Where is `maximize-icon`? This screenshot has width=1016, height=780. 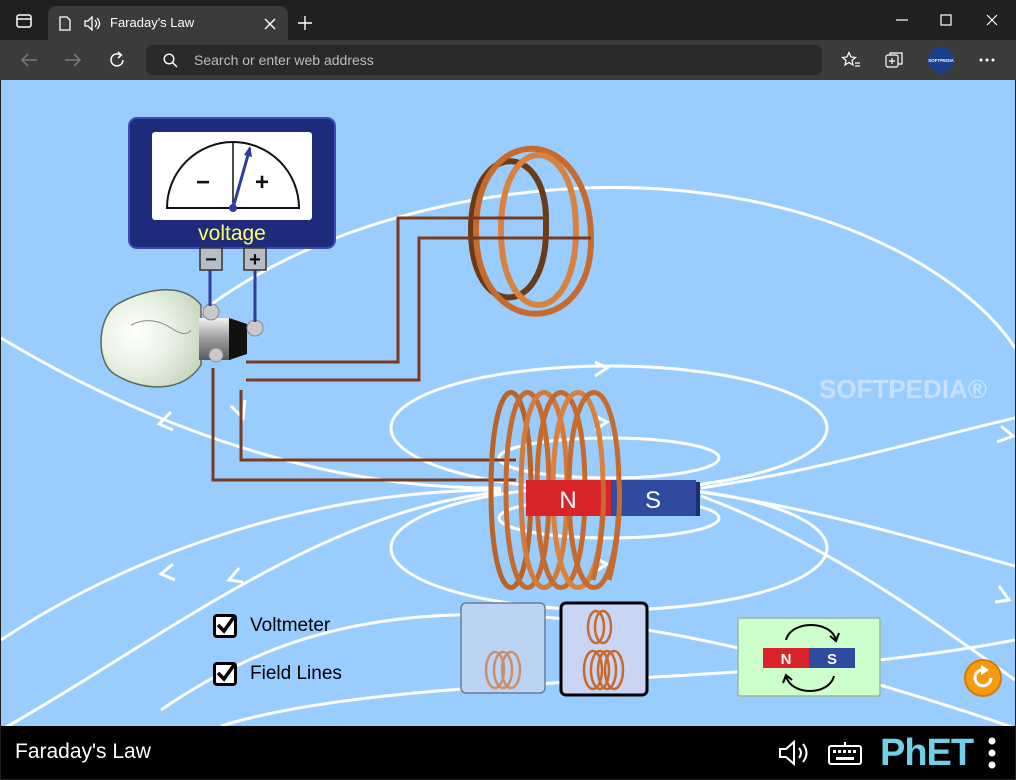
maximize-icon is located at coordinates (946, 20).